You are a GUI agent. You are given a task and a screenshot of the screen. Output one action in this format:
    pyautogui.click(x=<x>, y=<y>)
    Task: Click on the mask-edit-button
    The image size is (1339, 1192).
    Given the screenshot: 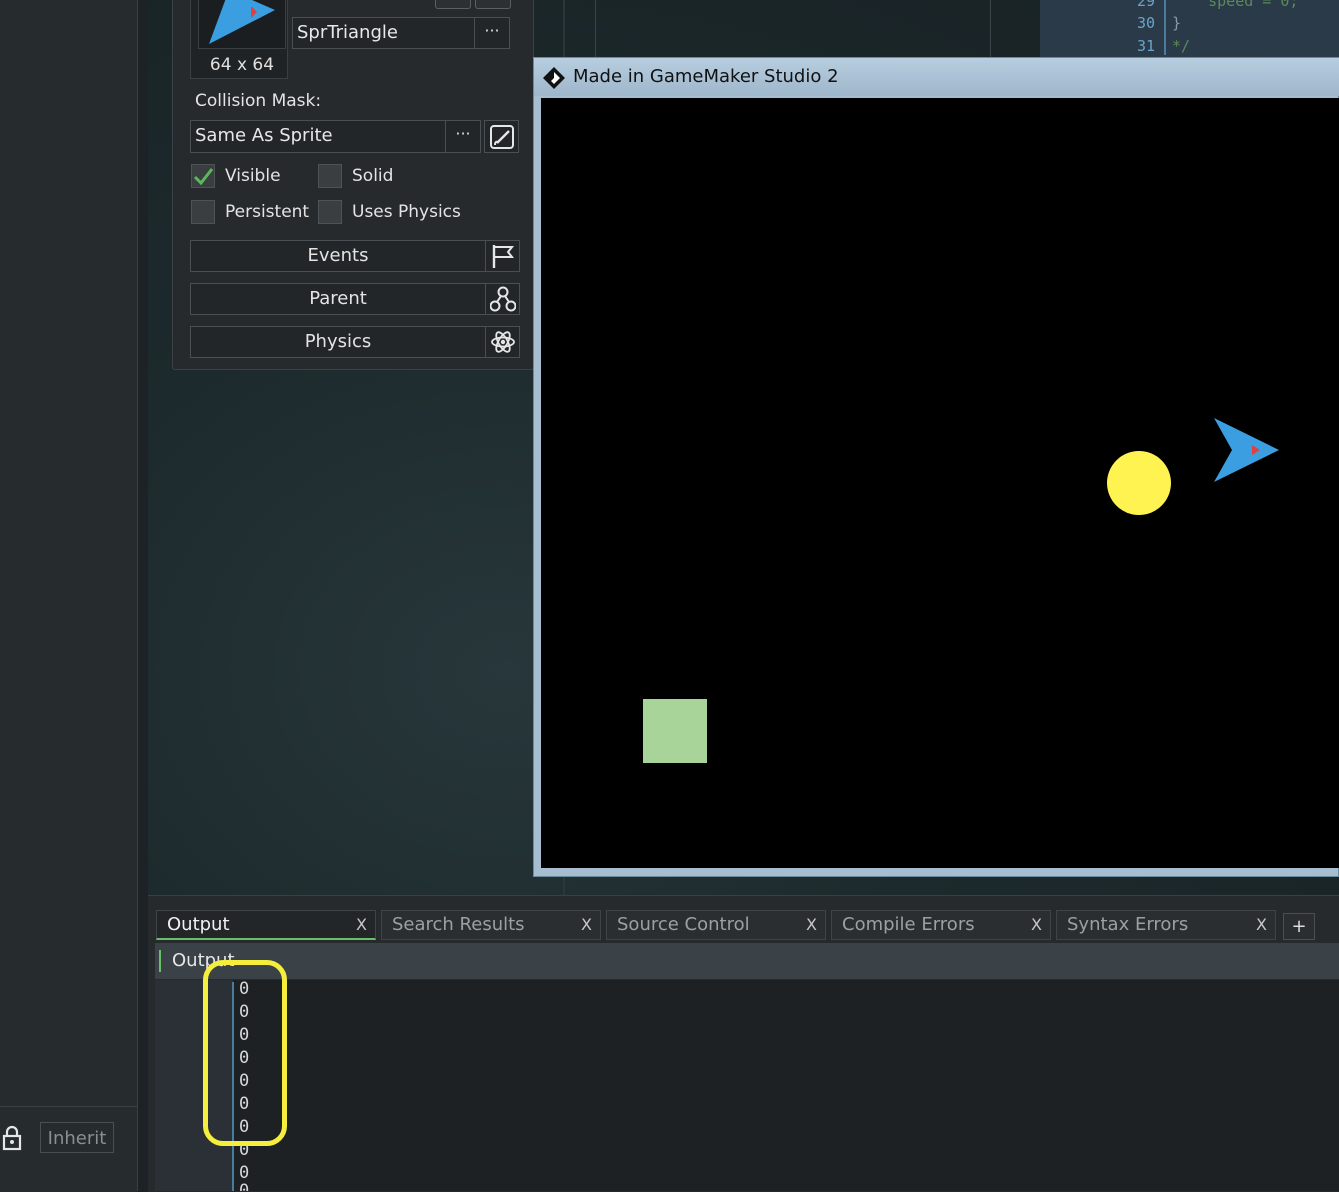 What is the action you would take?
    pyautogui.click(x=501, y=136)
    